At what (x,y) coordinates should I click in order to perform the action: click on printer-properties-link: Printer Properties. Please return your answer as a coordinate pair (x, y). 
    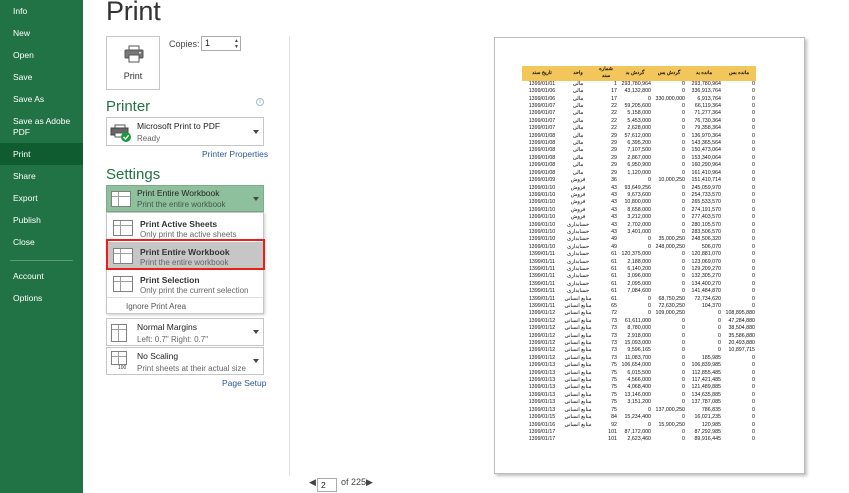
    Looking at the image, I should click on (235, 154).